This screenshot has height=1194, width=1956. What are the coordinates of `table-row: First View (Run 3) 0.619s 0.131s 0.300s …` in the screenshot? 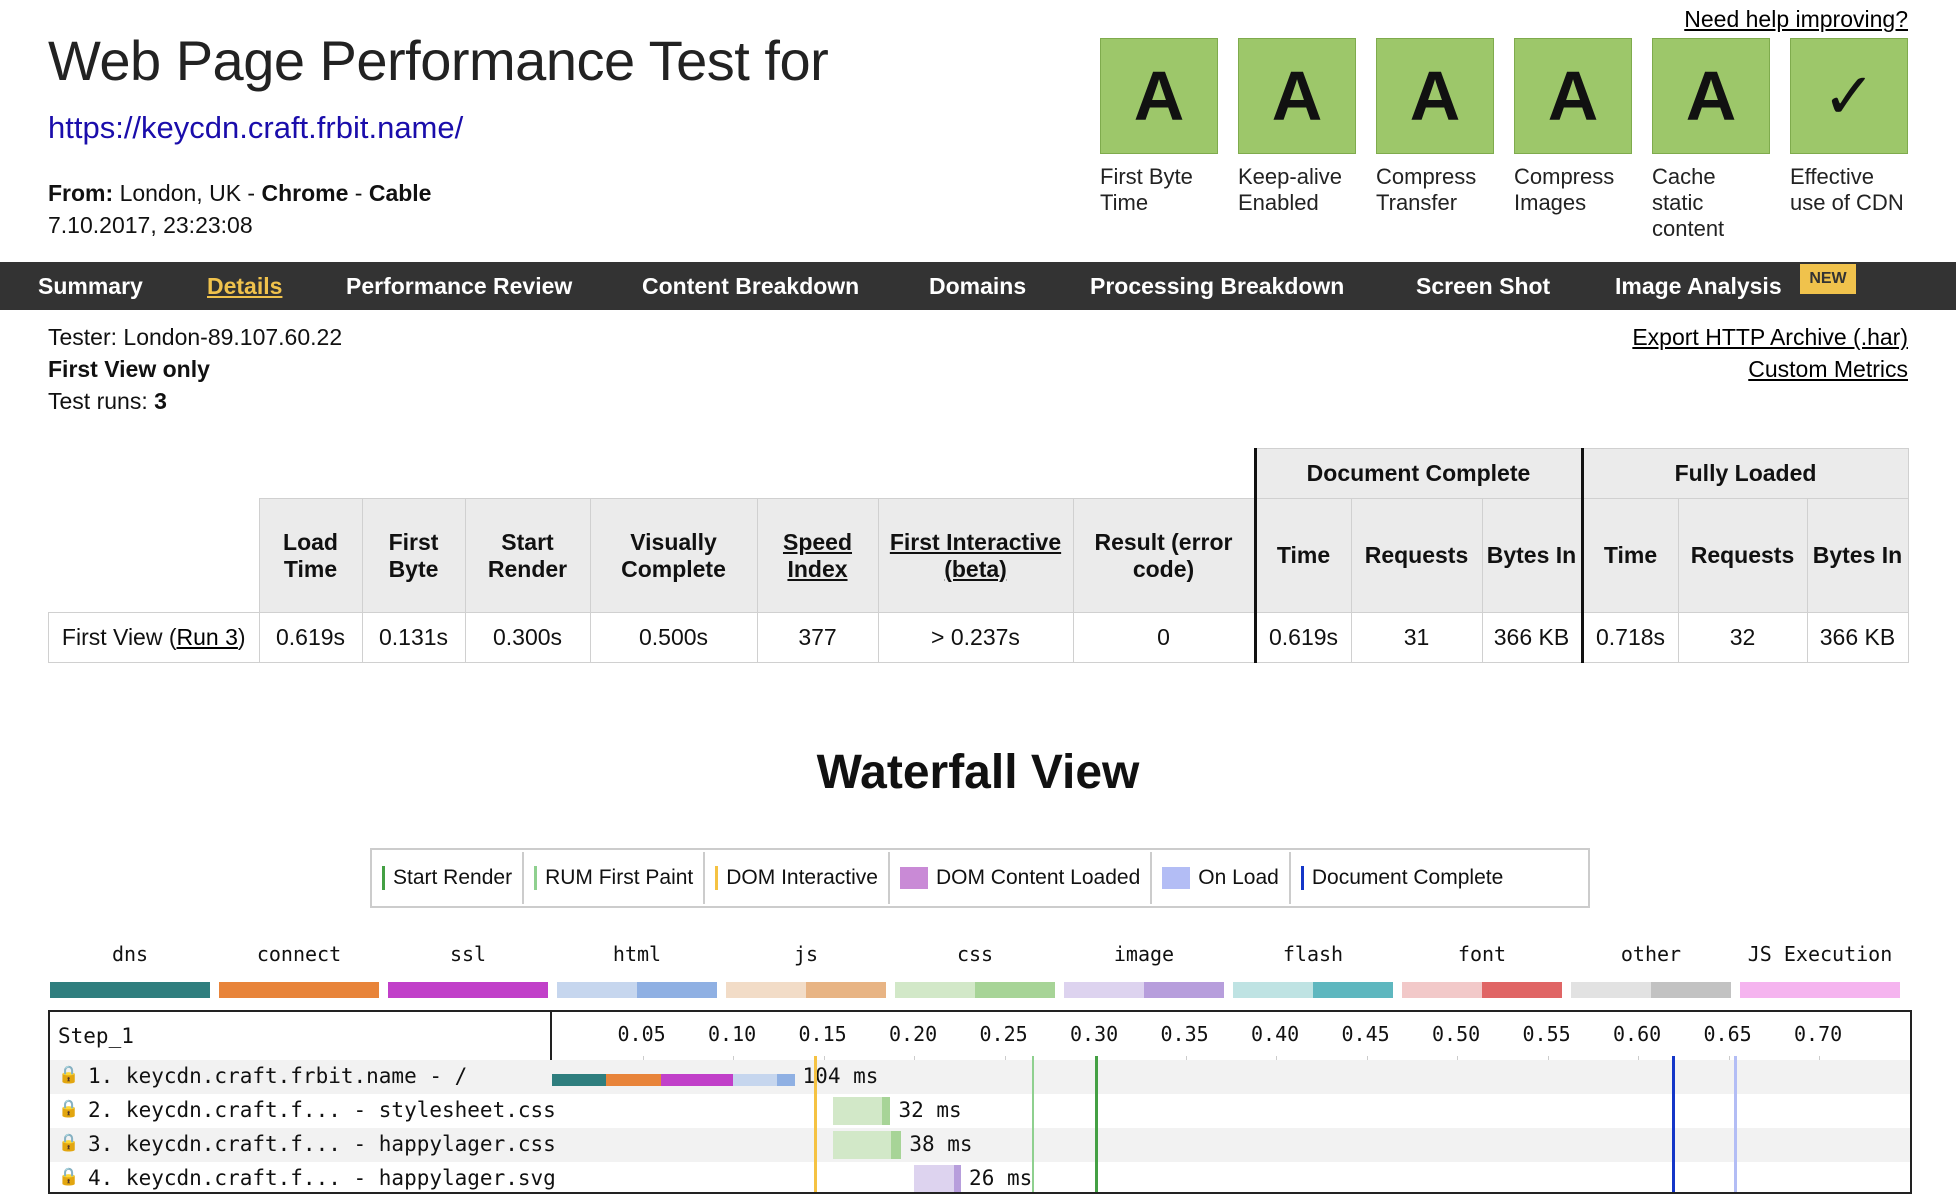 It's located at (978, 637).